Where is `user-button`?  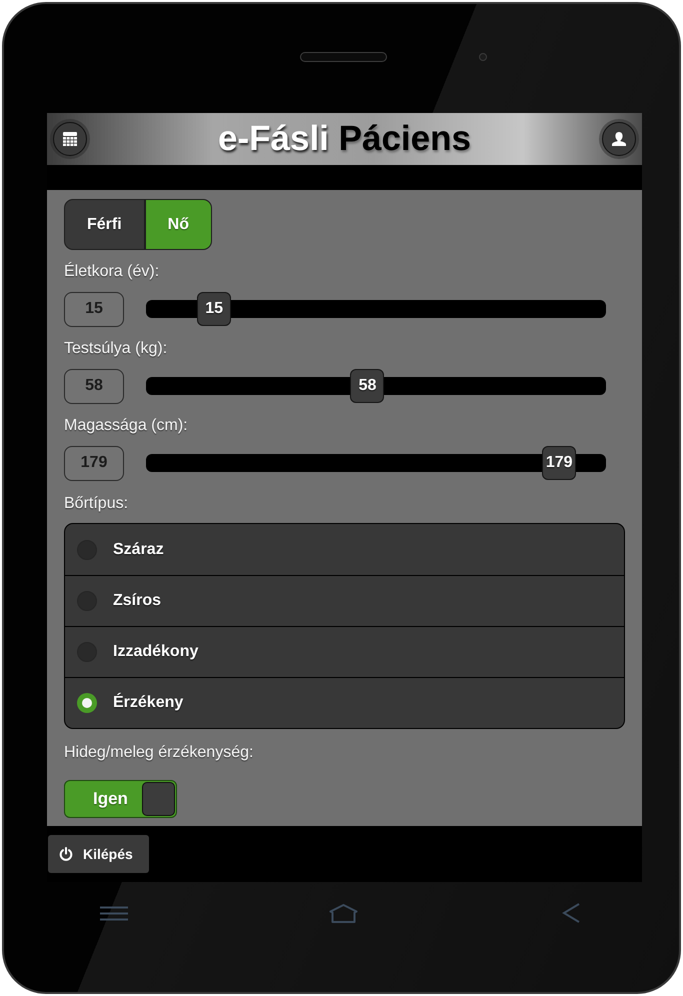 user-button is located at coordinates (619, 139).